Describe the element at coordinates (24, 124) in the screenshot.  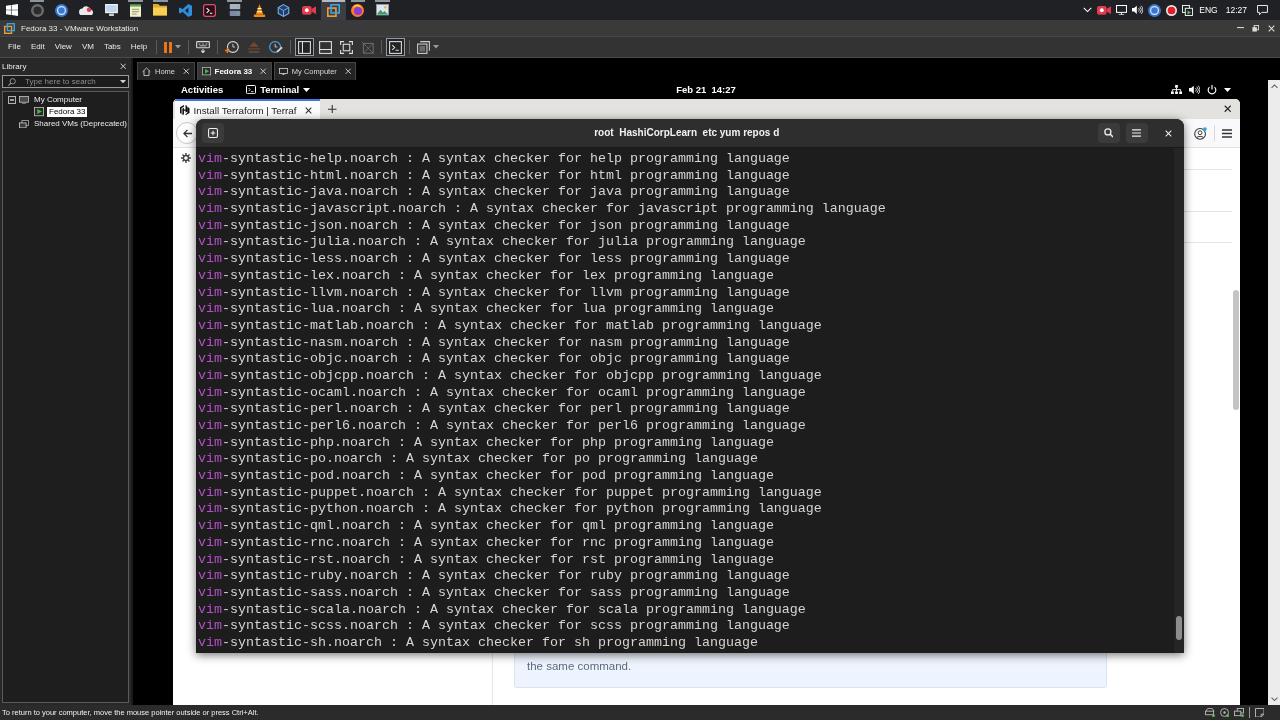
I see `stacked-monitors-icon` at that location.